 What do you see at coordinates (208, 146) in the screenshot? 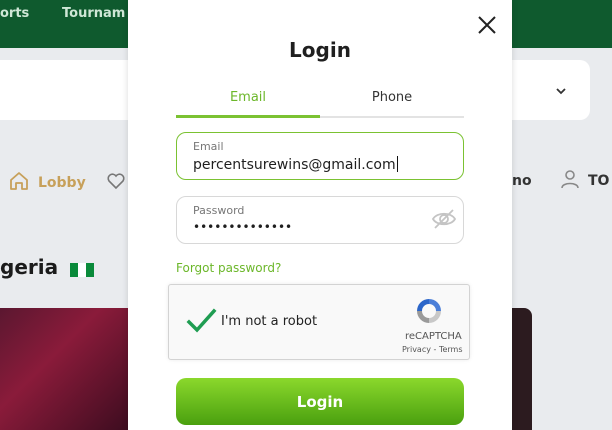
I see `email-field-label: Email` at bounding box center [208, 146].